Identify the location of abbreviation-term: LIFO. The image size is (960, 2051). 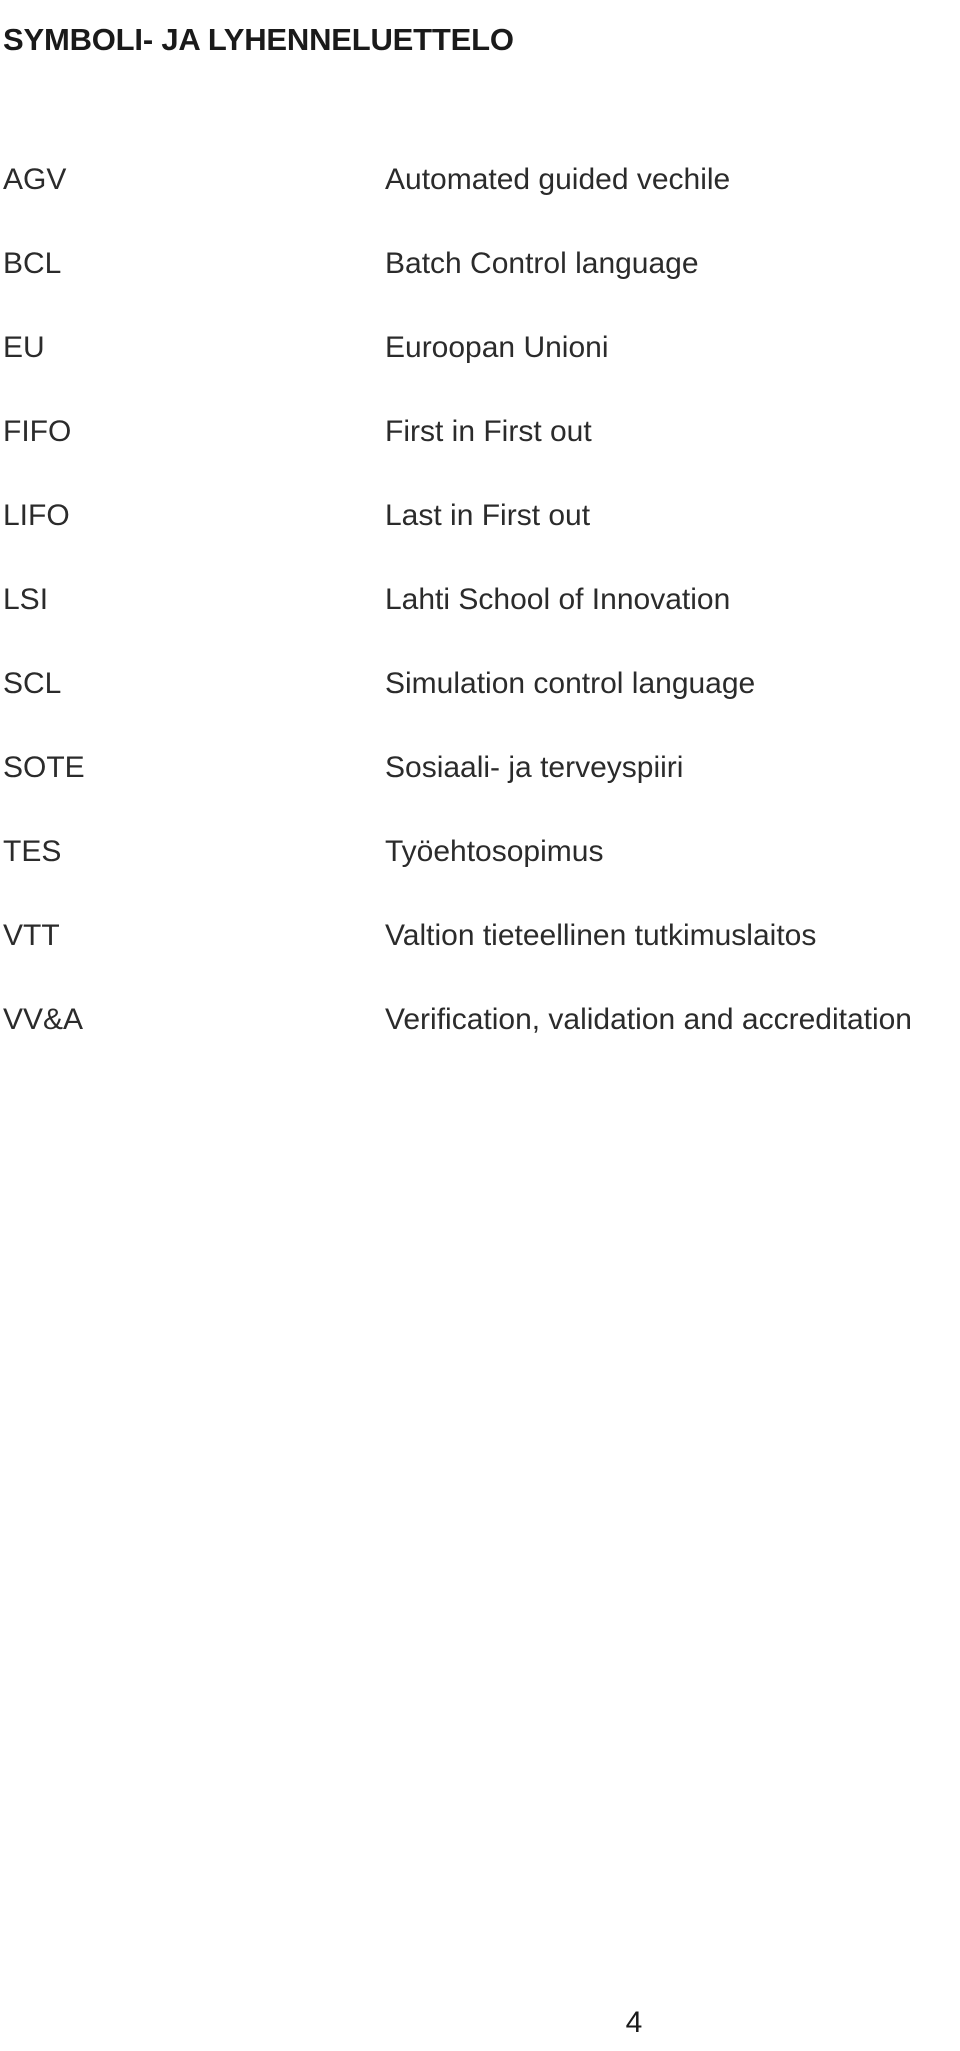
(36, 515).